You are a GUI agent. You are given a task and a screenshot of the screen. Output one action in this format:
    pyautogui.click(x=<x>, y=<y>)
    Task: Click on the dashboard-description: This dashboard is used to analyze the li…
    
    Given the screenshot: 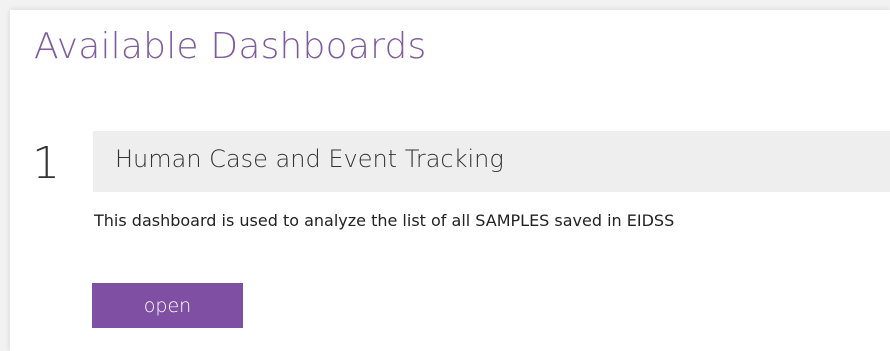 What is the action you would take?
    pyautogui.click(x=384, y=220)
    